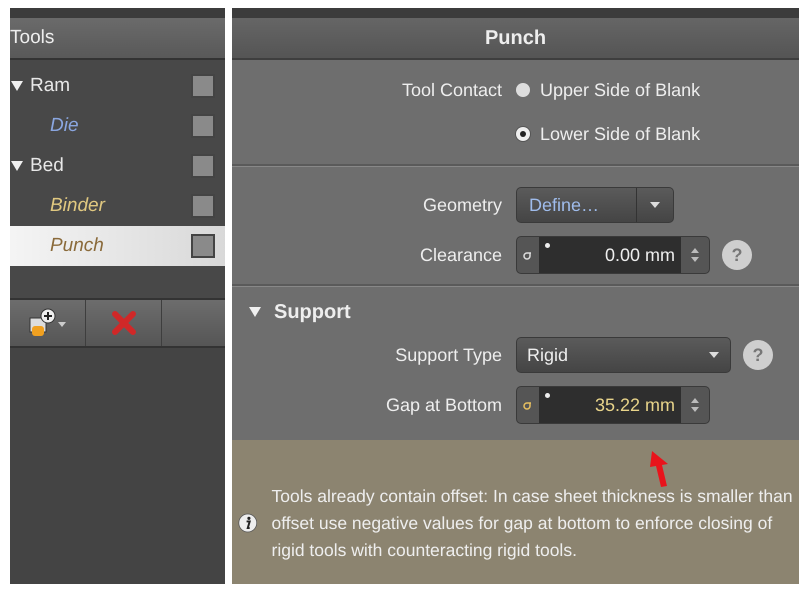  Describe the element at coordinates (48, 323) in the screenshot. I see `add-tool-icon` at that location.